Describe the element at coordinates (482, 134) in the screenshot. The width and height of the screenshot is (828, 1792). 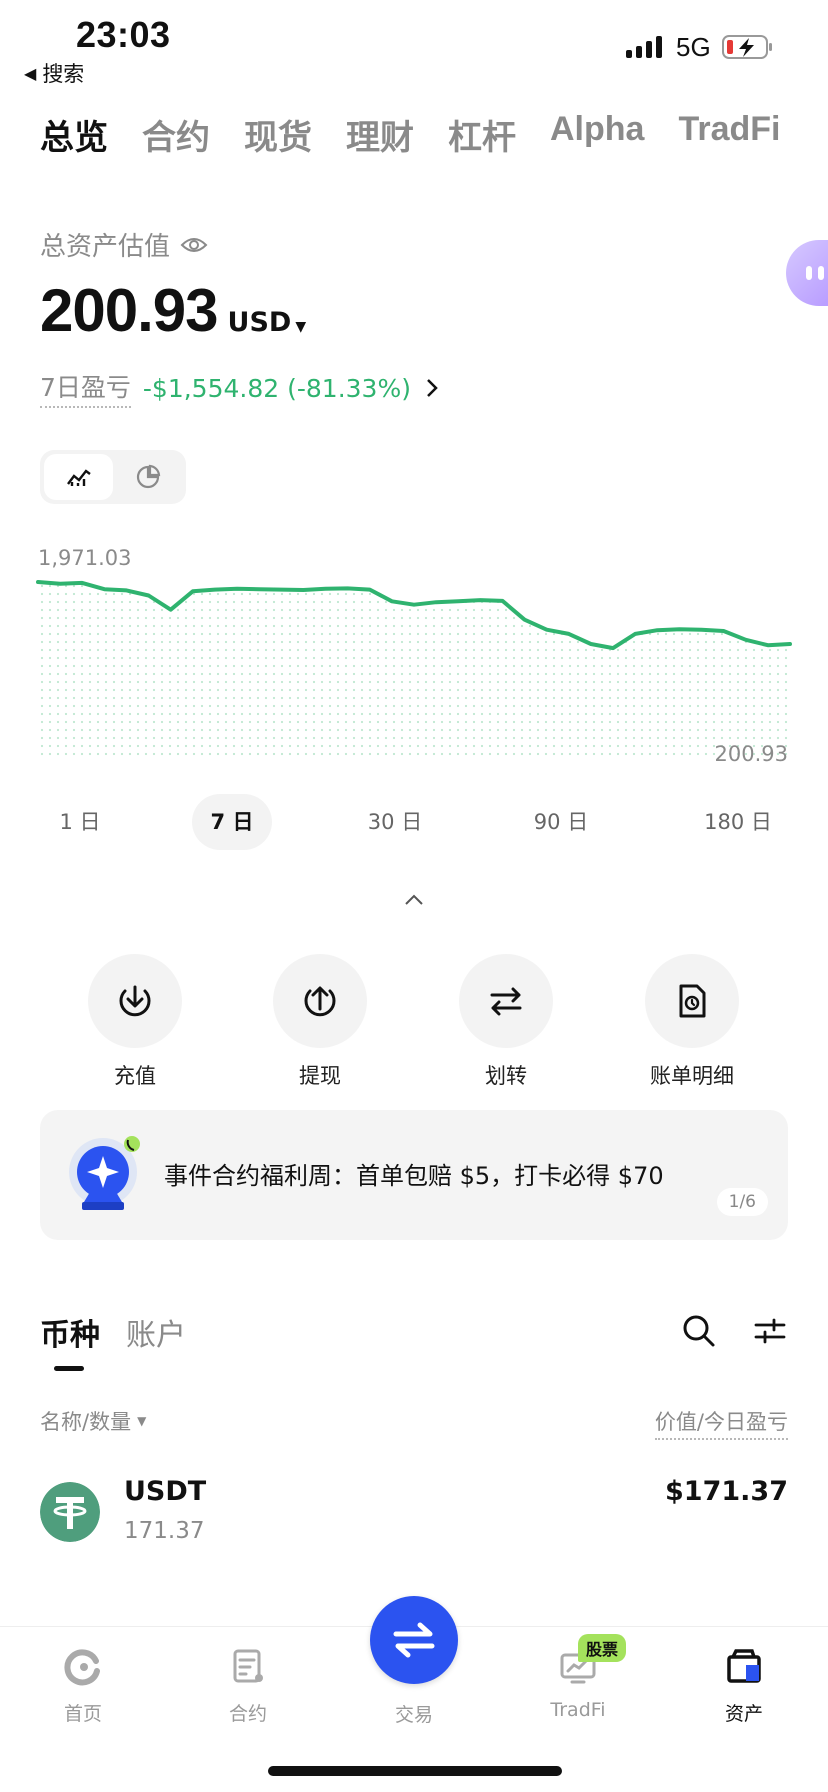
I see `tab-margin: 杠杆` at that location.